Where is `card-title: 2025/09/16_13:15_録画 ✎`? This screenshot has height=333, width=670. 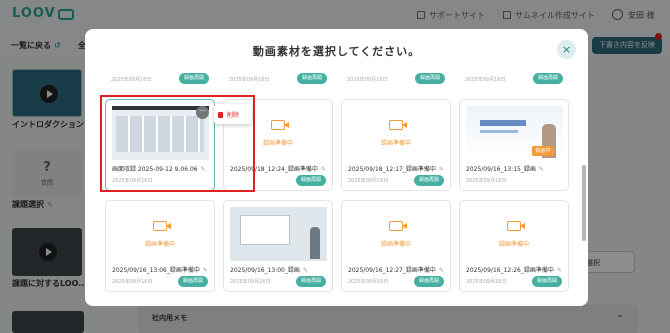
card-title: 2025/09/16_13:15_録画 ✎ is located at coordinates (505, 169).